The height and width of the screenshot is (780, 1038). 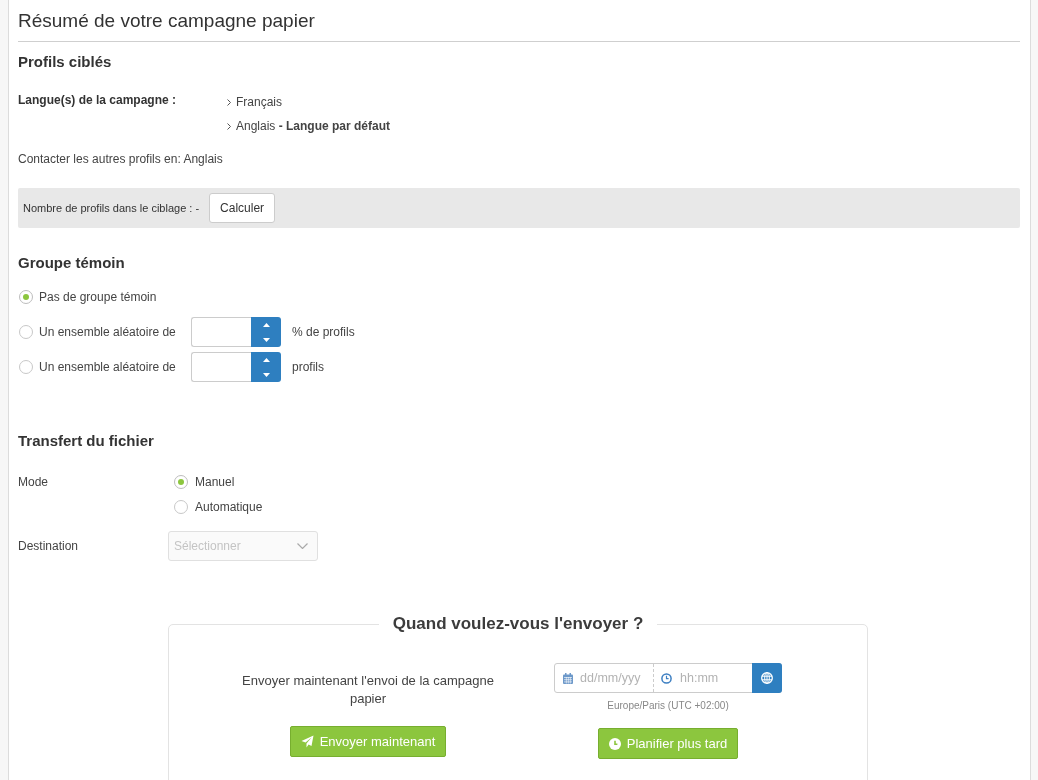 I want to click on page-title: Résumé de votre campagne papier, so click(x=167, y=21).